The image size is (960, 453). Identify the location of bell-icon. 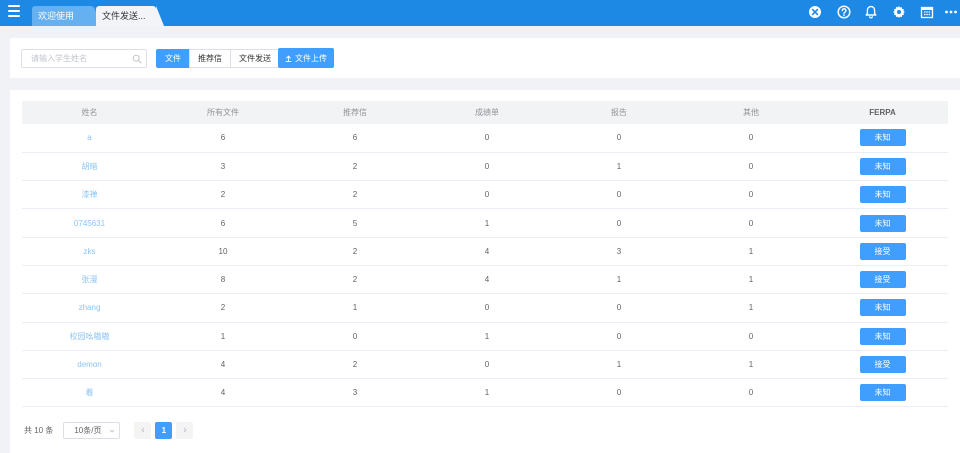
(871, 12).